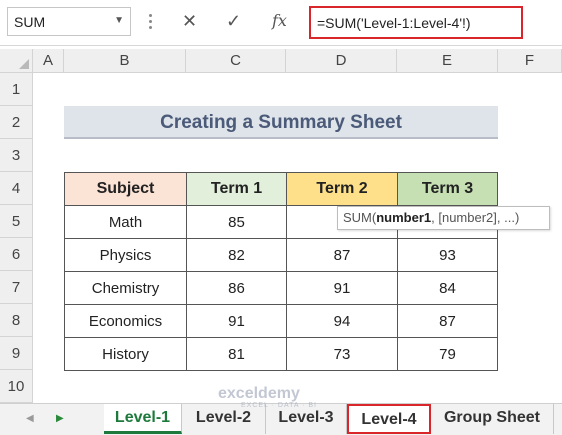 The height and width of the screenshot is (435, 562). What do you see at coordinates (16, 122) in the screenshot?
I see `row-header-2: 2` at bounding box center [16, 122].